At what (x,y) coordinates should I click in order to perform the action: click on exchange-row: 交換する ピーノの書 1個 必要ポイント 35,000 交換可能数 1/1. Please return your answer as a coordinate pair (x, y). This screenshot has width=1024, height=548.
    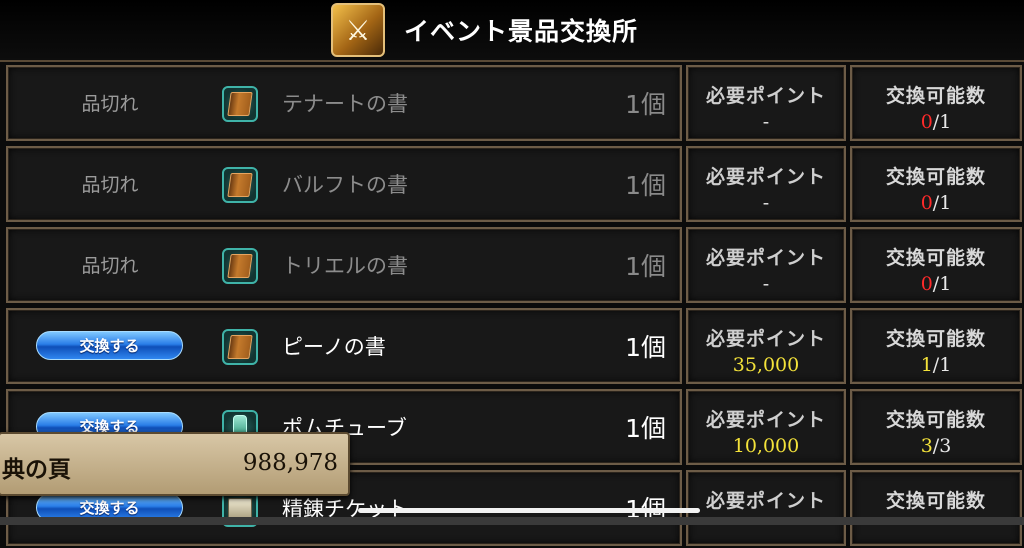
    Looking at the image, I should click on (512, 345).